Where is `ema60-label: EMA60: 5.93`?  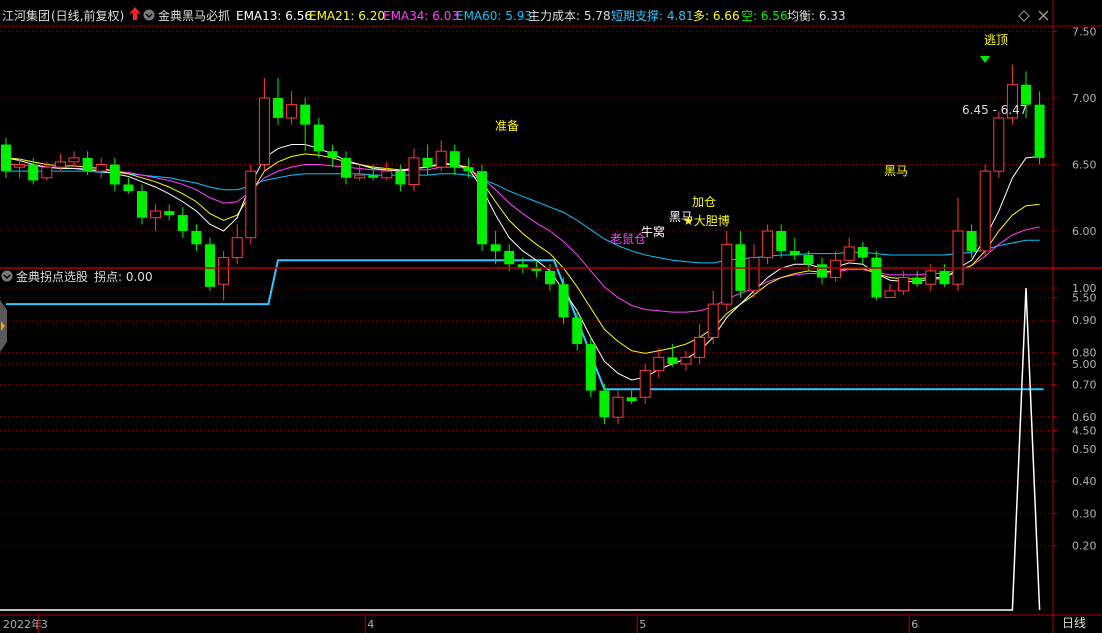
ema60-label: EMA60: 5.93 is located at coordinates (494, 16).